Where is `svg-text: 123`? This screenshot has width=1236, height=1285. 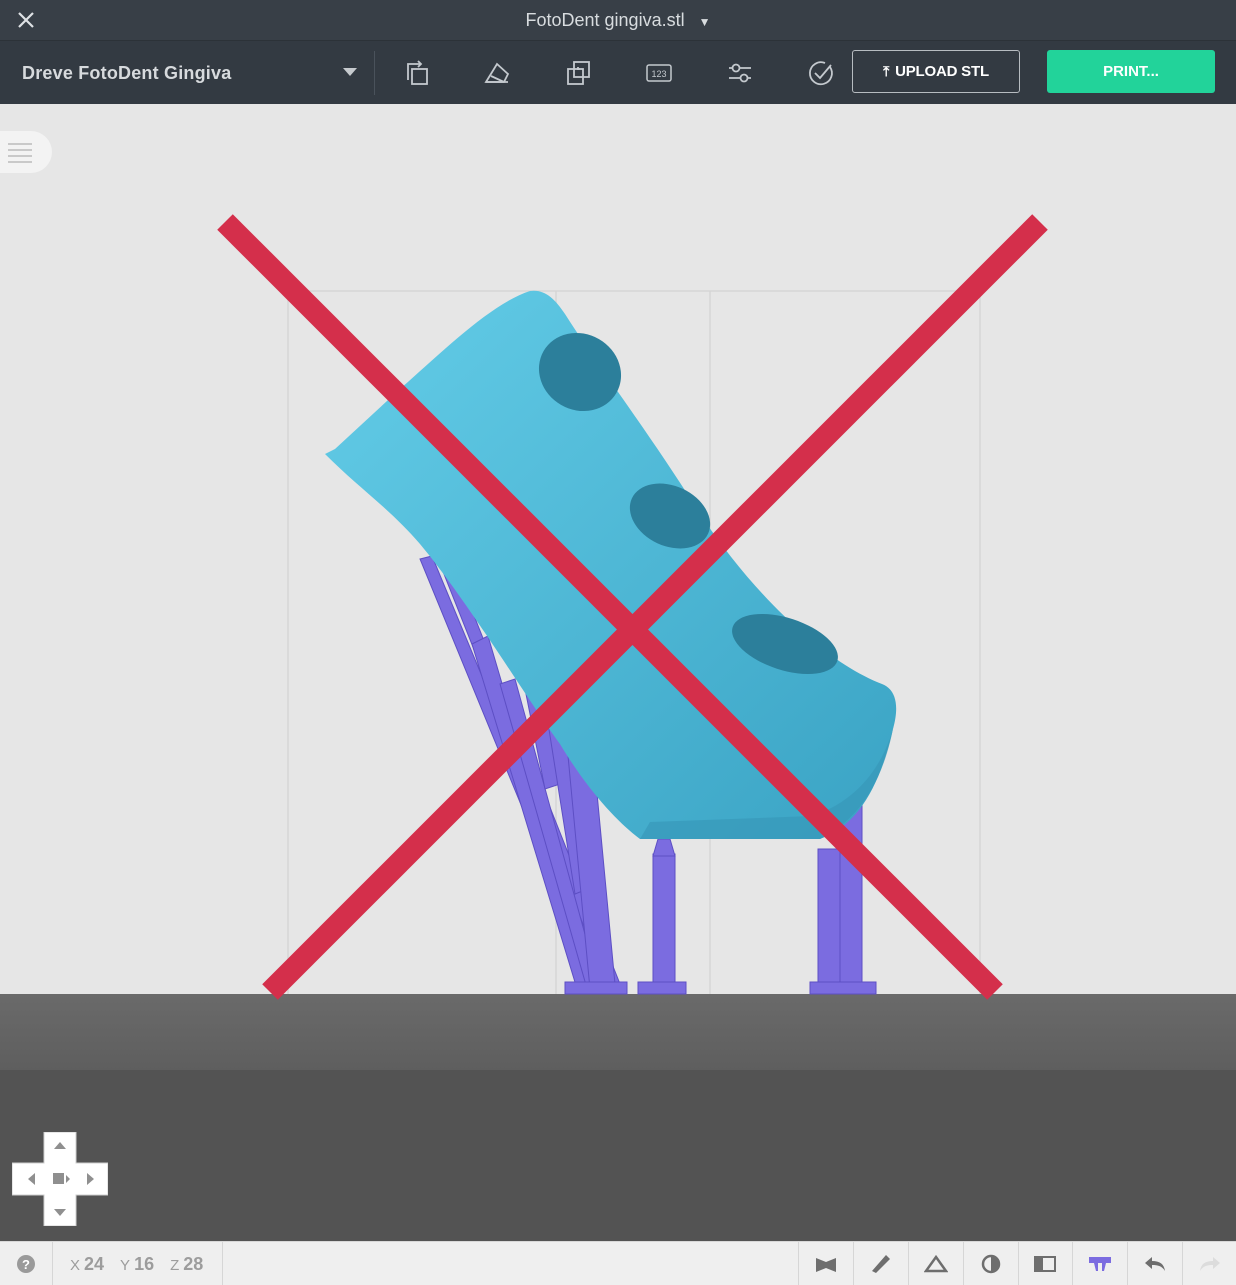 svg-text: 123 is located at coordinates (658, 74).